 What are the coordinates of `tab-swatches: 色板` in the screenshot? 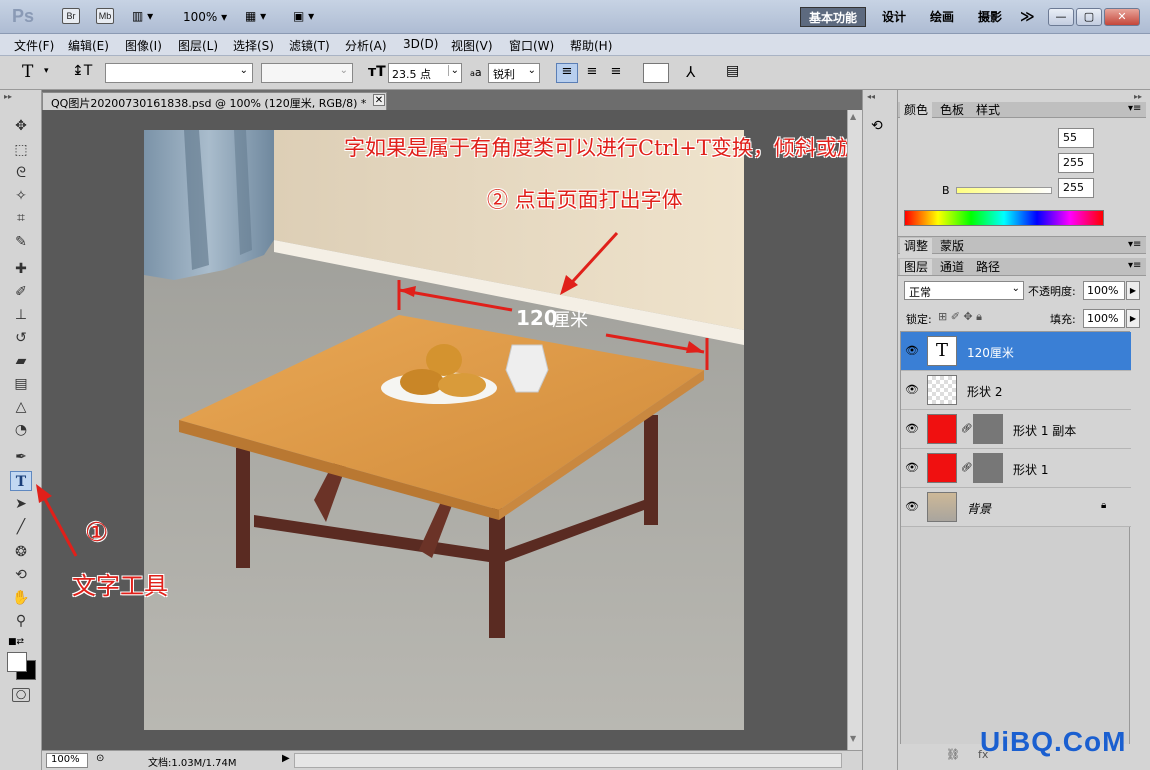 It's located at (952, 110).